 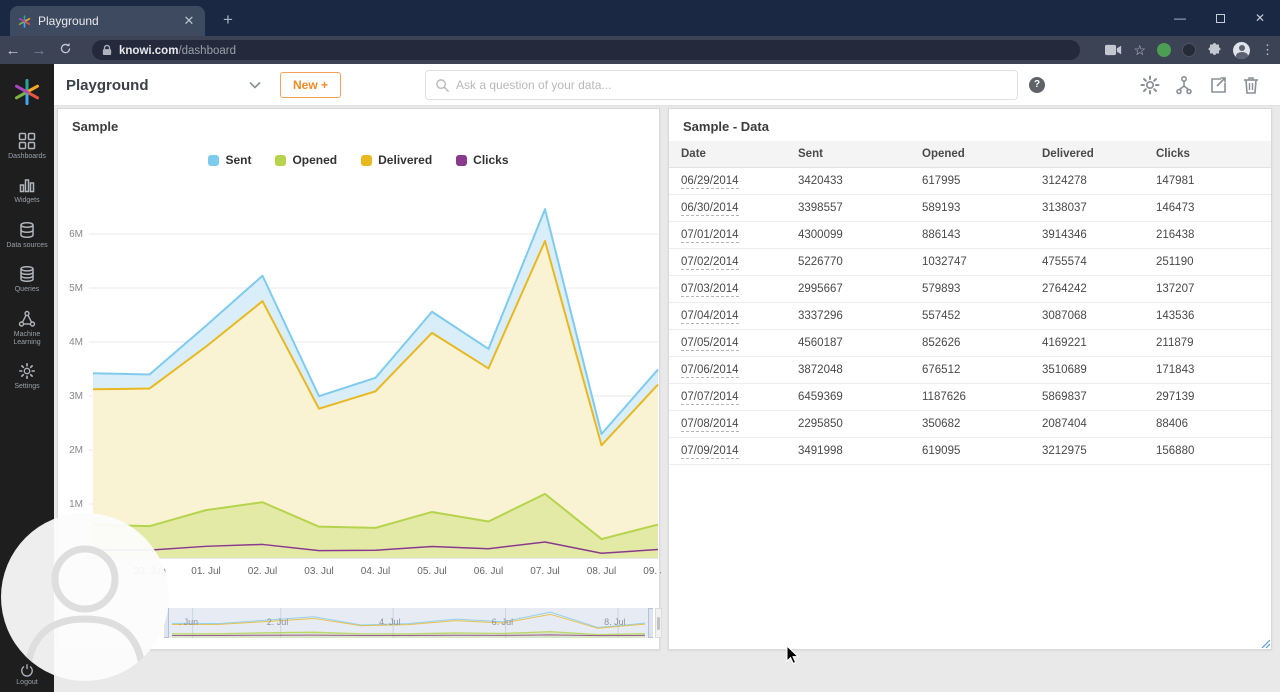 What do you see at coordinates (1087, 262) in the screenshot?
I see `value-cell: 4755574` at bounding box center [1087, 262].